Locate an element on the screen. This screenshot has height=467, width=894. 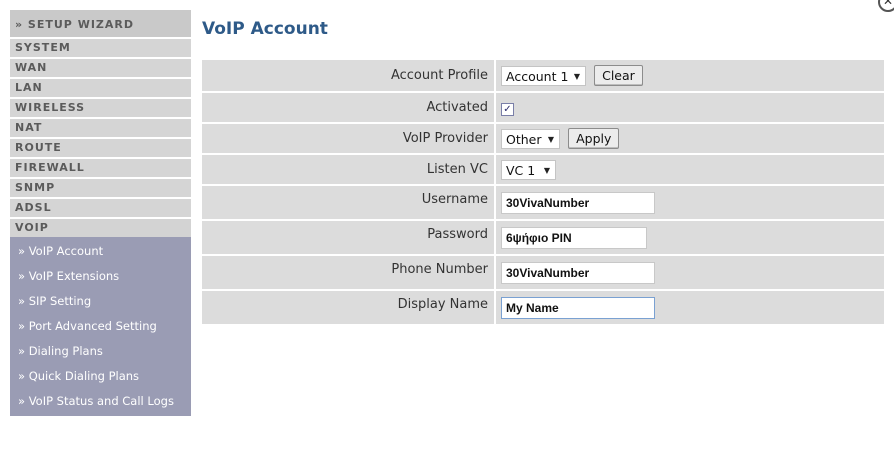
account-profile-label: Account Profile is located at coordinates (349, 76).